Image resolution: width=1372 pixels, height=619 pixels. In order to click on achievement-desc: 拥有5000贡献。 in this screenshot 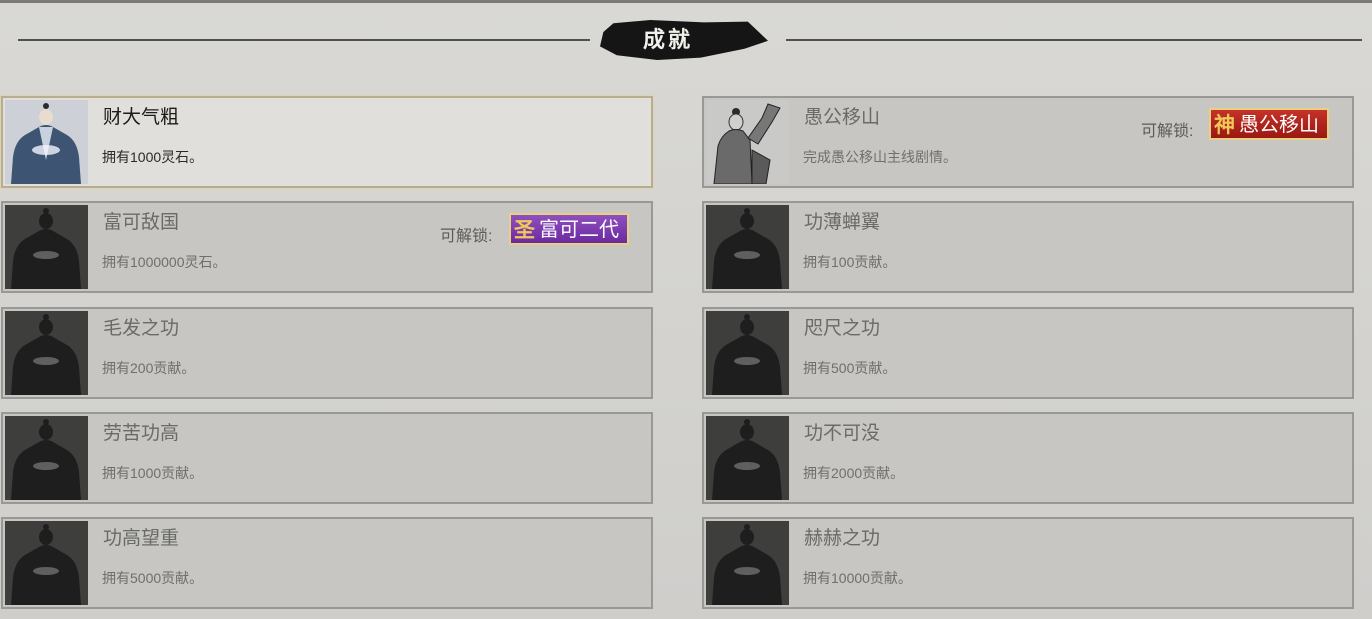, I will do `click(153, 578)`.